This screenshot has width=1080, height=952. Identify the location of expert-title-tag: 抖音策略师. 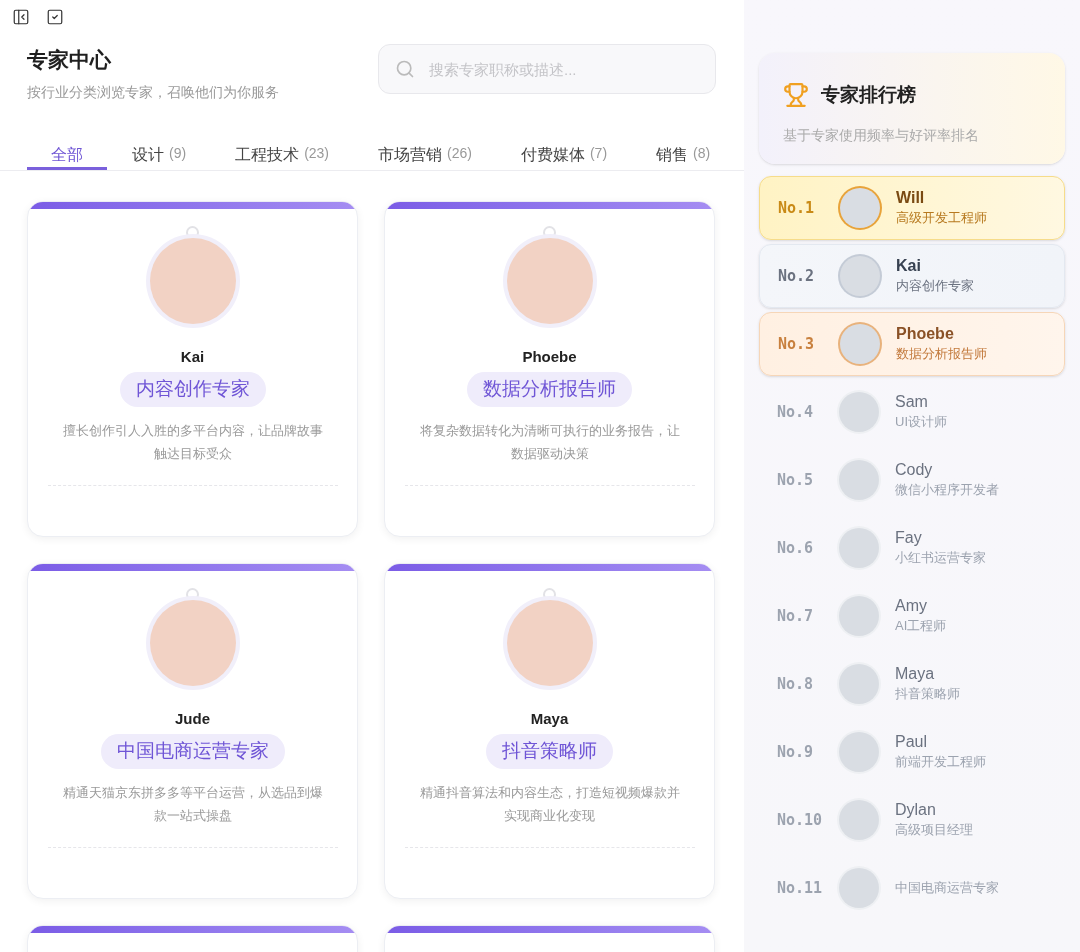
(549, 751).